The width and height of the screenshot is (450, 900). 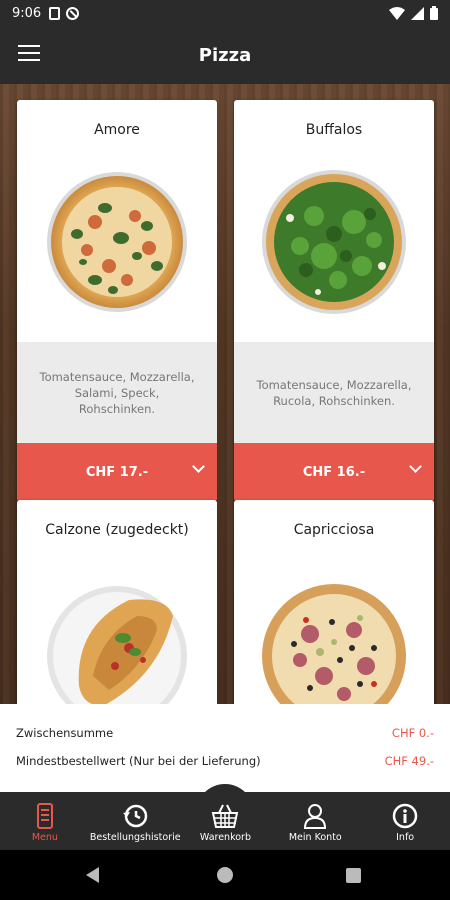 I want to click on price-button: CHF 16.-, so click(x=334, y=472).